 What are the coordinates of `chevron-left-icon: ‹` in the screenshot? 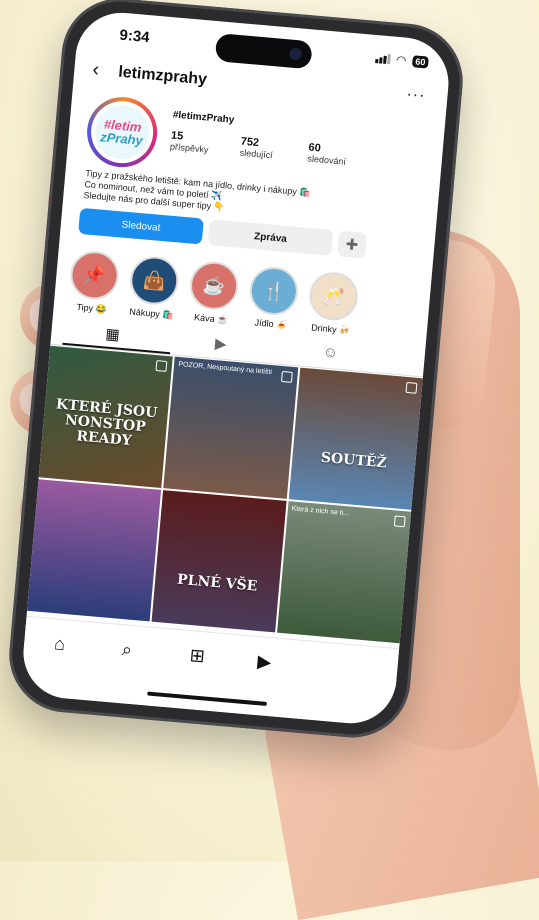 It's located at (96, 69).